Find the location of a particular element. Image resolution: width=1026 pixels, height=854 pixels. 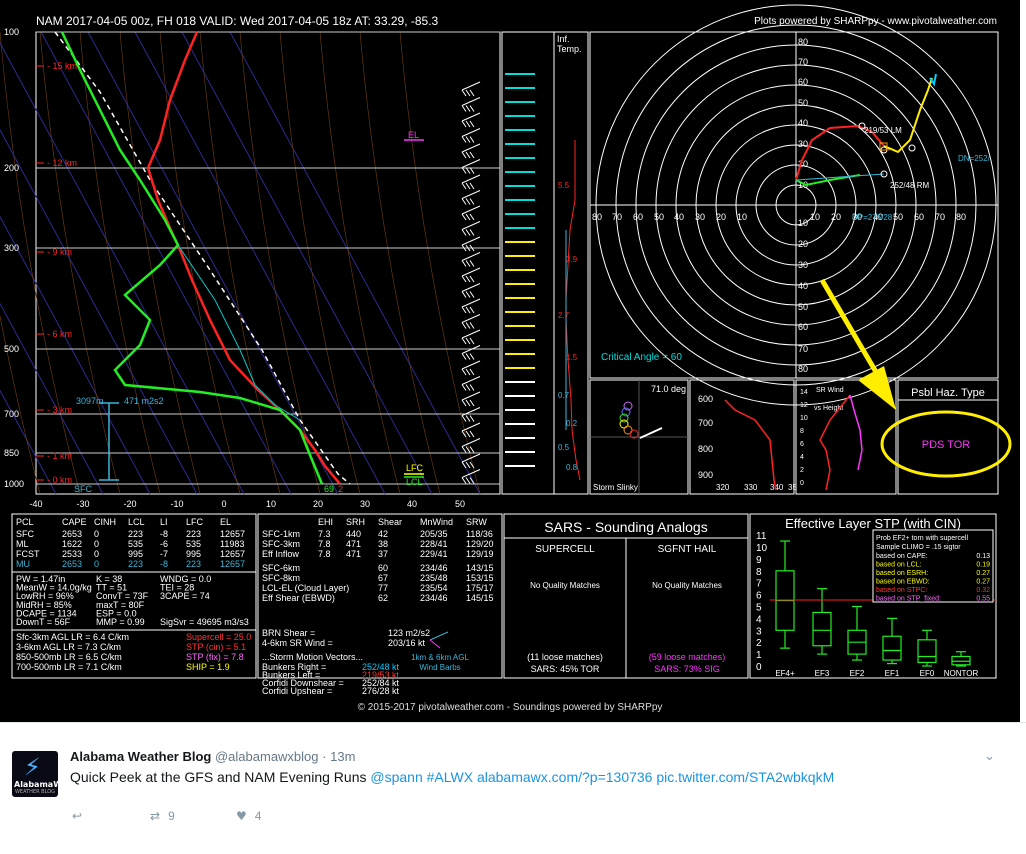

kin-header: MnWind is located at coordinates (436, 522).